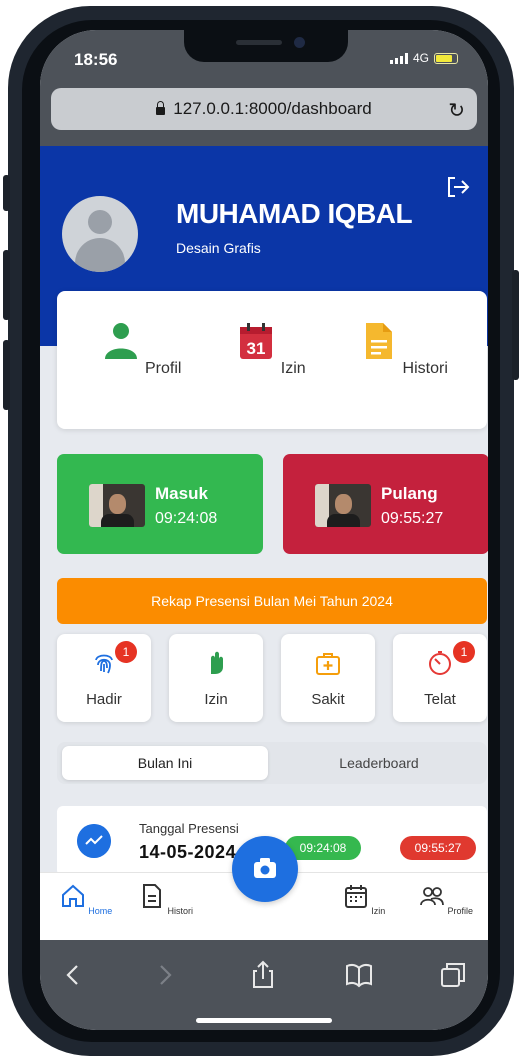 This screenshot has height=1063, width=522. Describe the element at coordinates (259, 42) in the screenshot. I see `speaker` at that location.